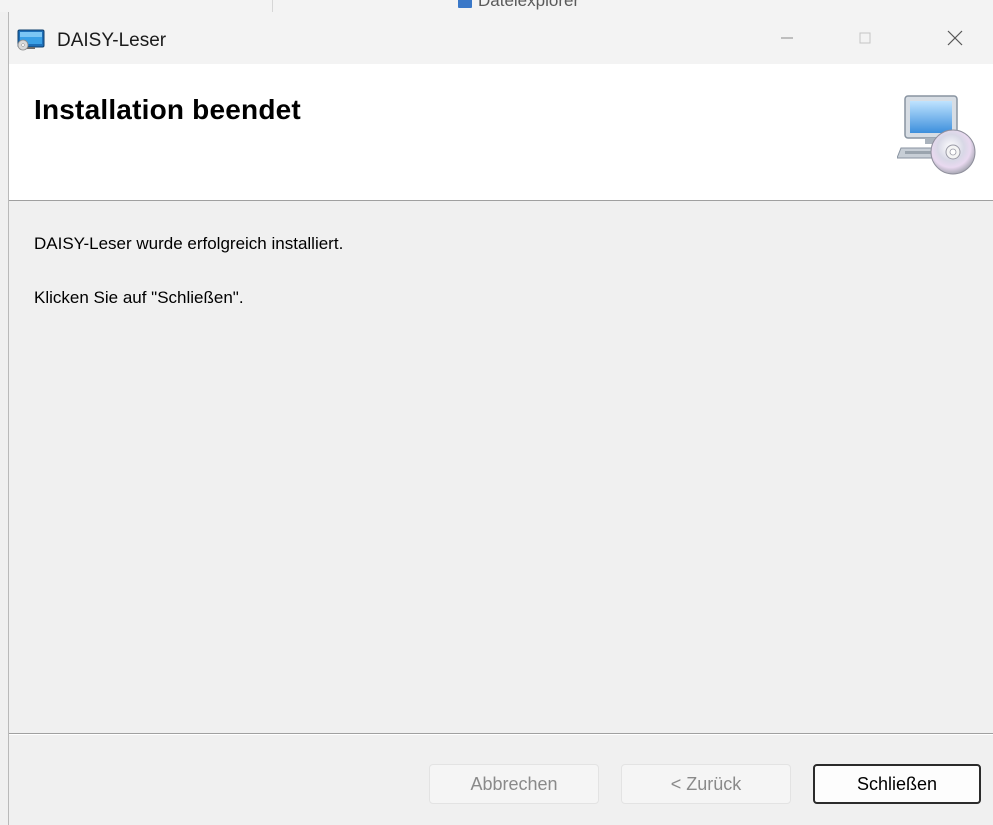 Image resolution: width=993 pixels, height=825 pixels. I want to click on minimize-button, so click(787, 38).